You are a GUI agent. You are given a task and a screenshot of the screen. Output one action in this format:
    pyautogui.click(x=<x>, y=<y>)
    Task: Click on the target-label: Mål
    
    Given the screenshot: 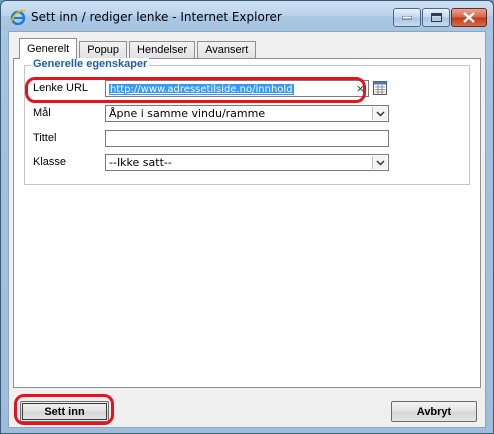 What is the action you would take?
    pyautogui.click(x=42, y=113)
    